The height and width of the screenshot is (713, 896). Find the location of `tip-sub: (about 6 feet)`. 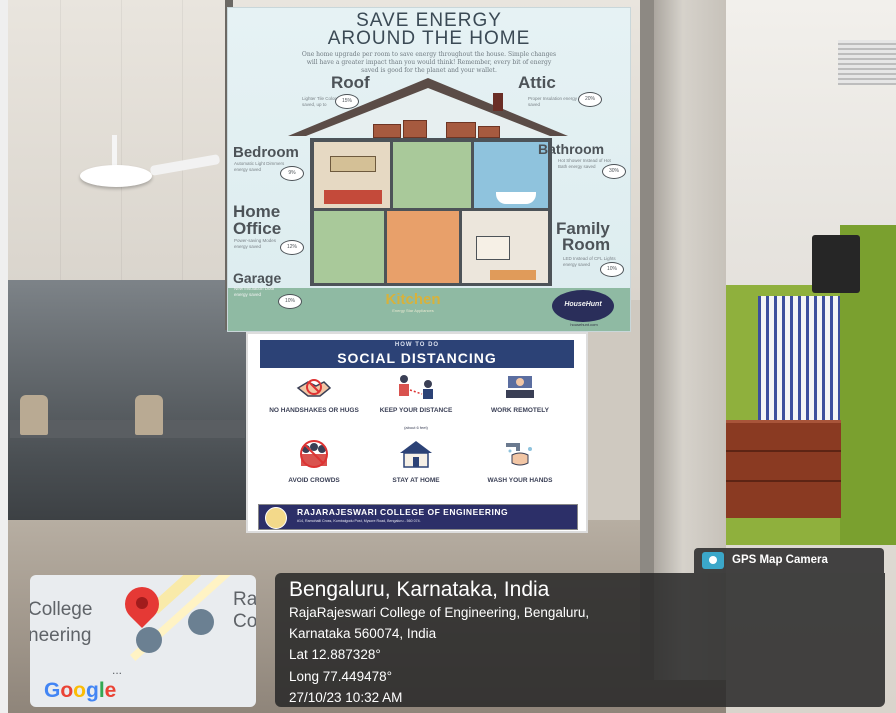

tip-sub: (about 6 feet) is located at coordinates (416, 427).